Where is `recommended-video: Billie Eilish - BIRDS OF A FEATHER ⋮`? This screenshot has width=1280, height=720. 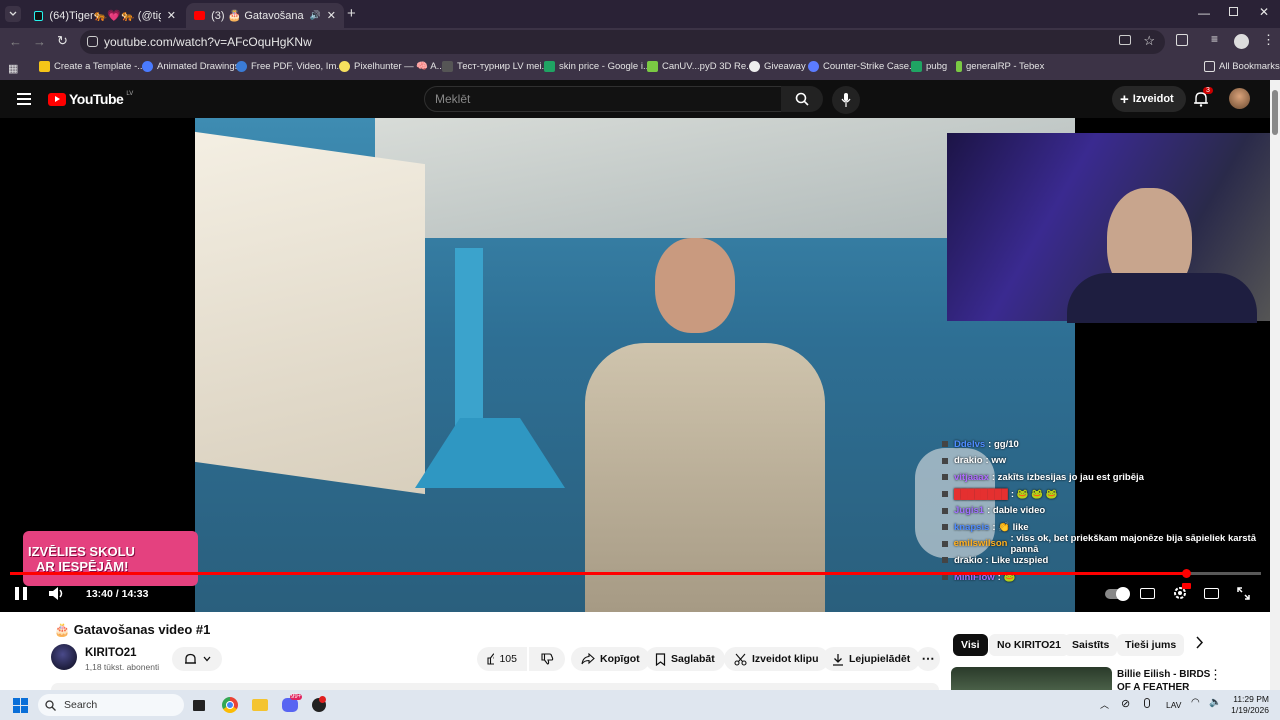 recommended-video: Billie Eilish - BIRDS OF A FEATHER ⋮ is located at coordinates (1086, 680).